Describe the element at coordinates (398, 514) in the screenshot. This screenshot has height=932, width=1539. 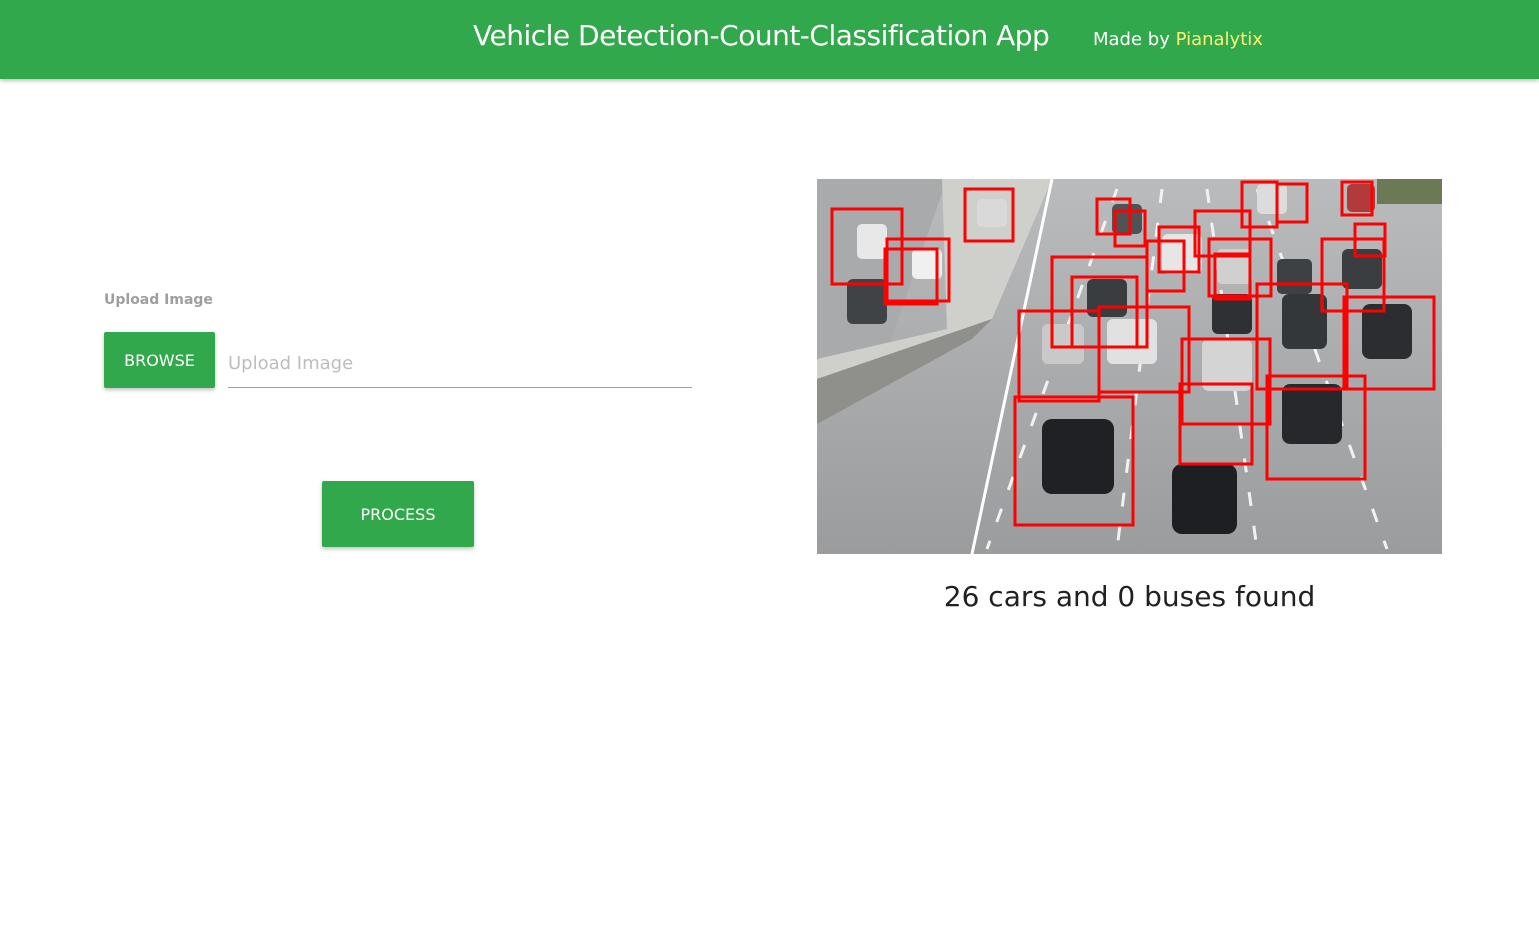
I see `process-button: PROCESS` at that location.